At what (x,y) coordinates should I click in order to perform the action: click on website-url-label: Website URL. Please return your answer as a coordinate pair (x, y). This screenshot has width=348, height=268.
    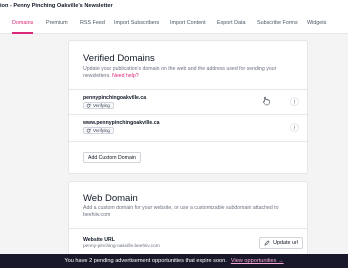
    Looking at the image, I should click on (99, 240).